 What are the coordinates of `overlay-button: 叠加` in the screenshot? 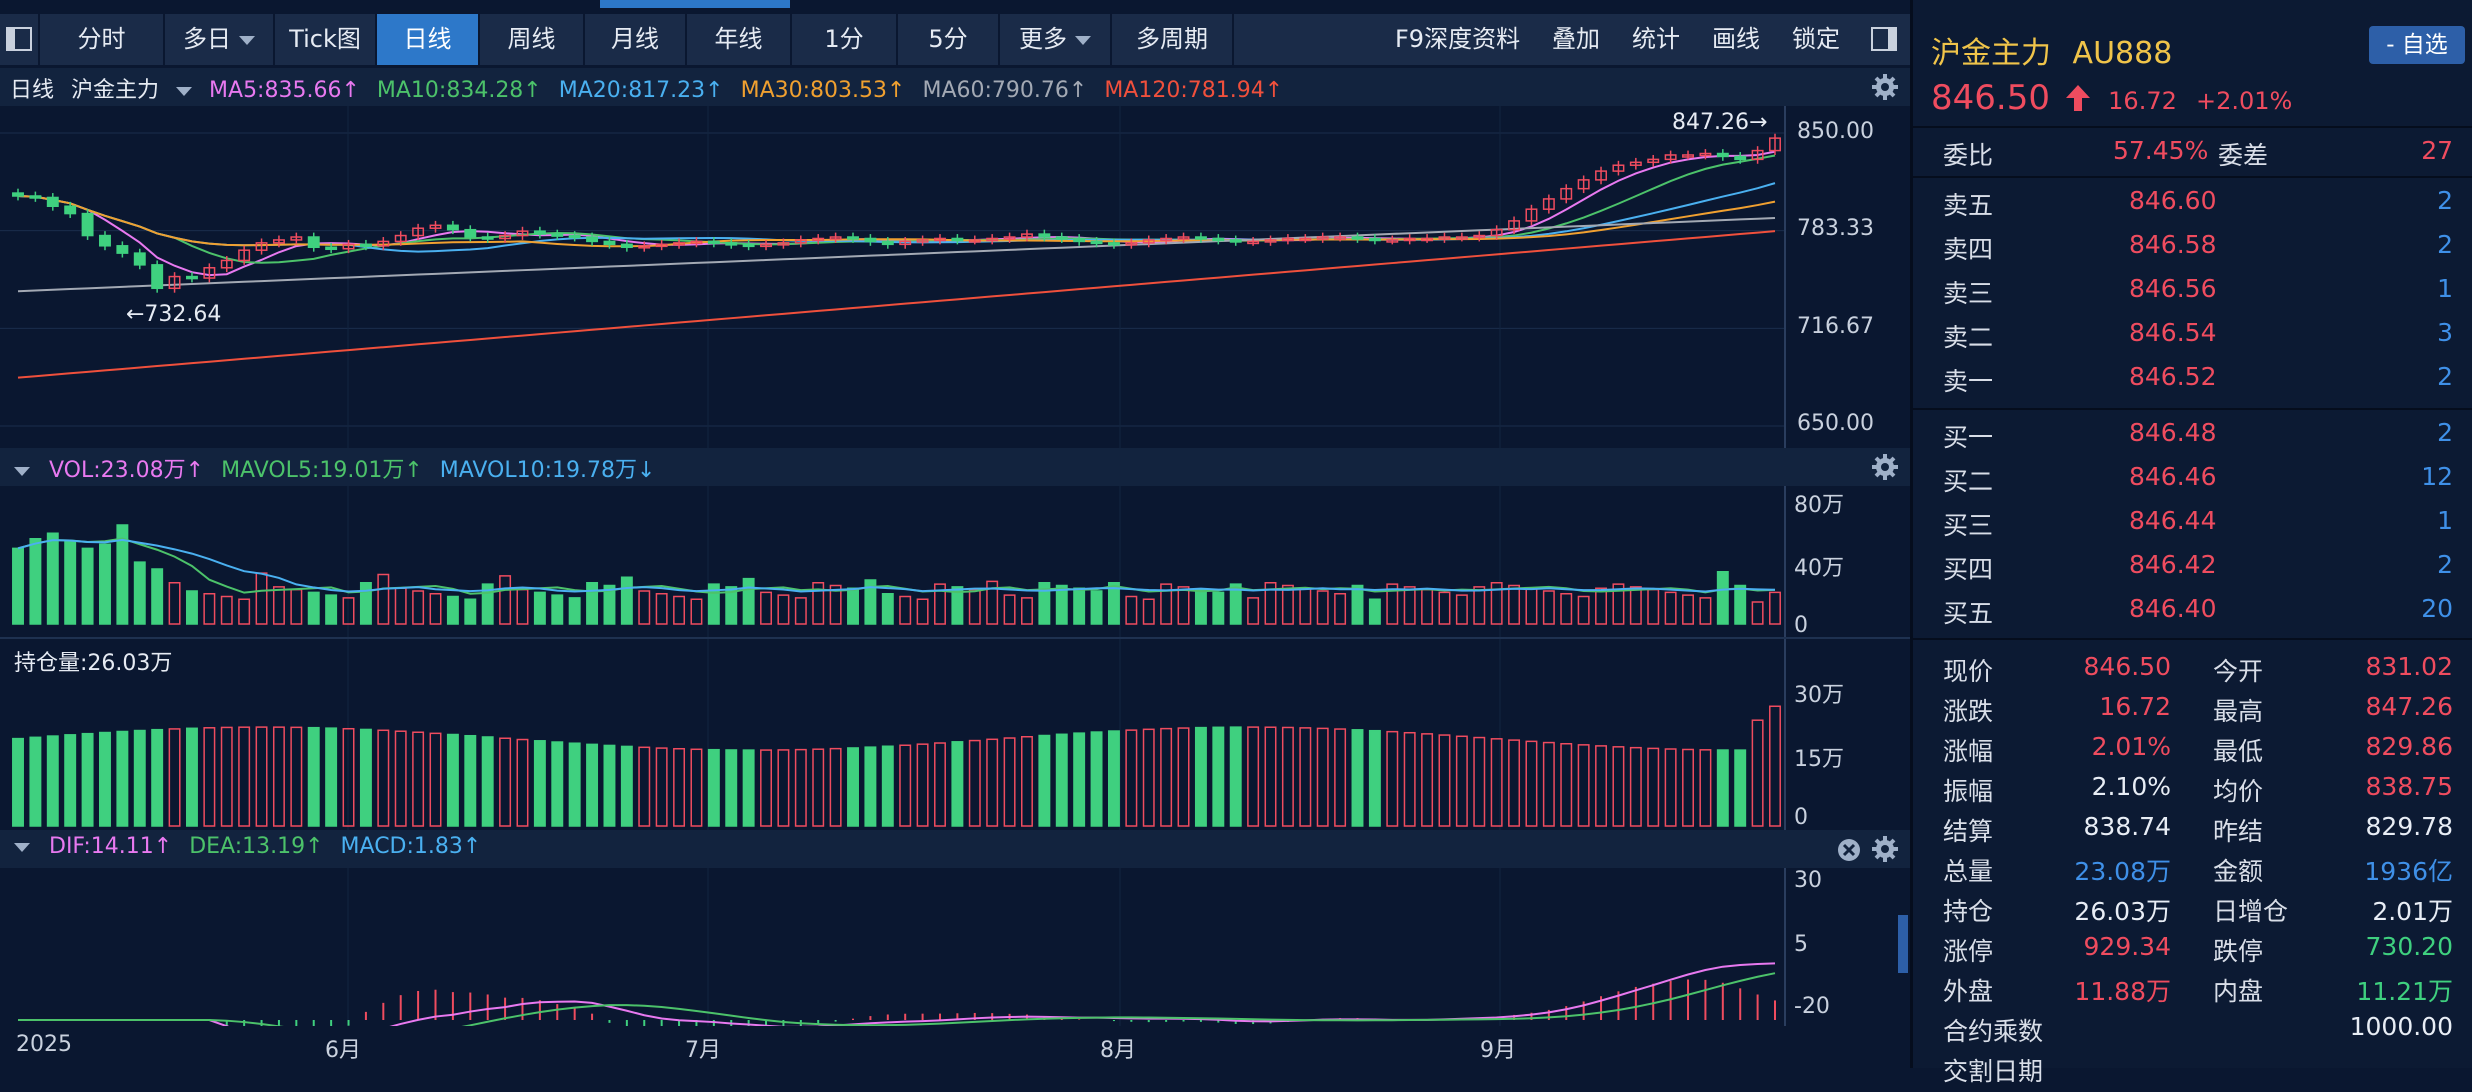 It's located at (1576, 39).